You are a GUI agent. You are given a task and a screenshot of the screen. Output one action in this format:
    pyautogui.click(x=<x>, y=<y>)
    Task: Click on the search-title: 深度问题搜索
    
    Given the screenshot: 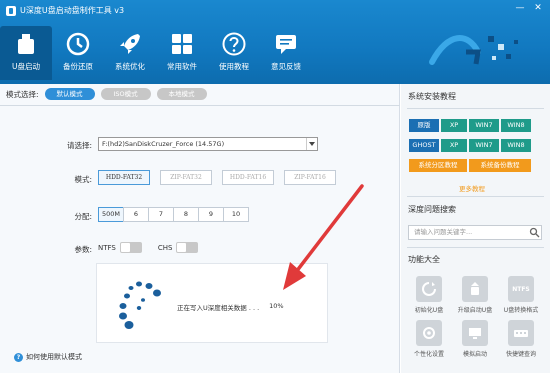 What is the action you would take?
    pyautogui.click(x=432, y=209)
    